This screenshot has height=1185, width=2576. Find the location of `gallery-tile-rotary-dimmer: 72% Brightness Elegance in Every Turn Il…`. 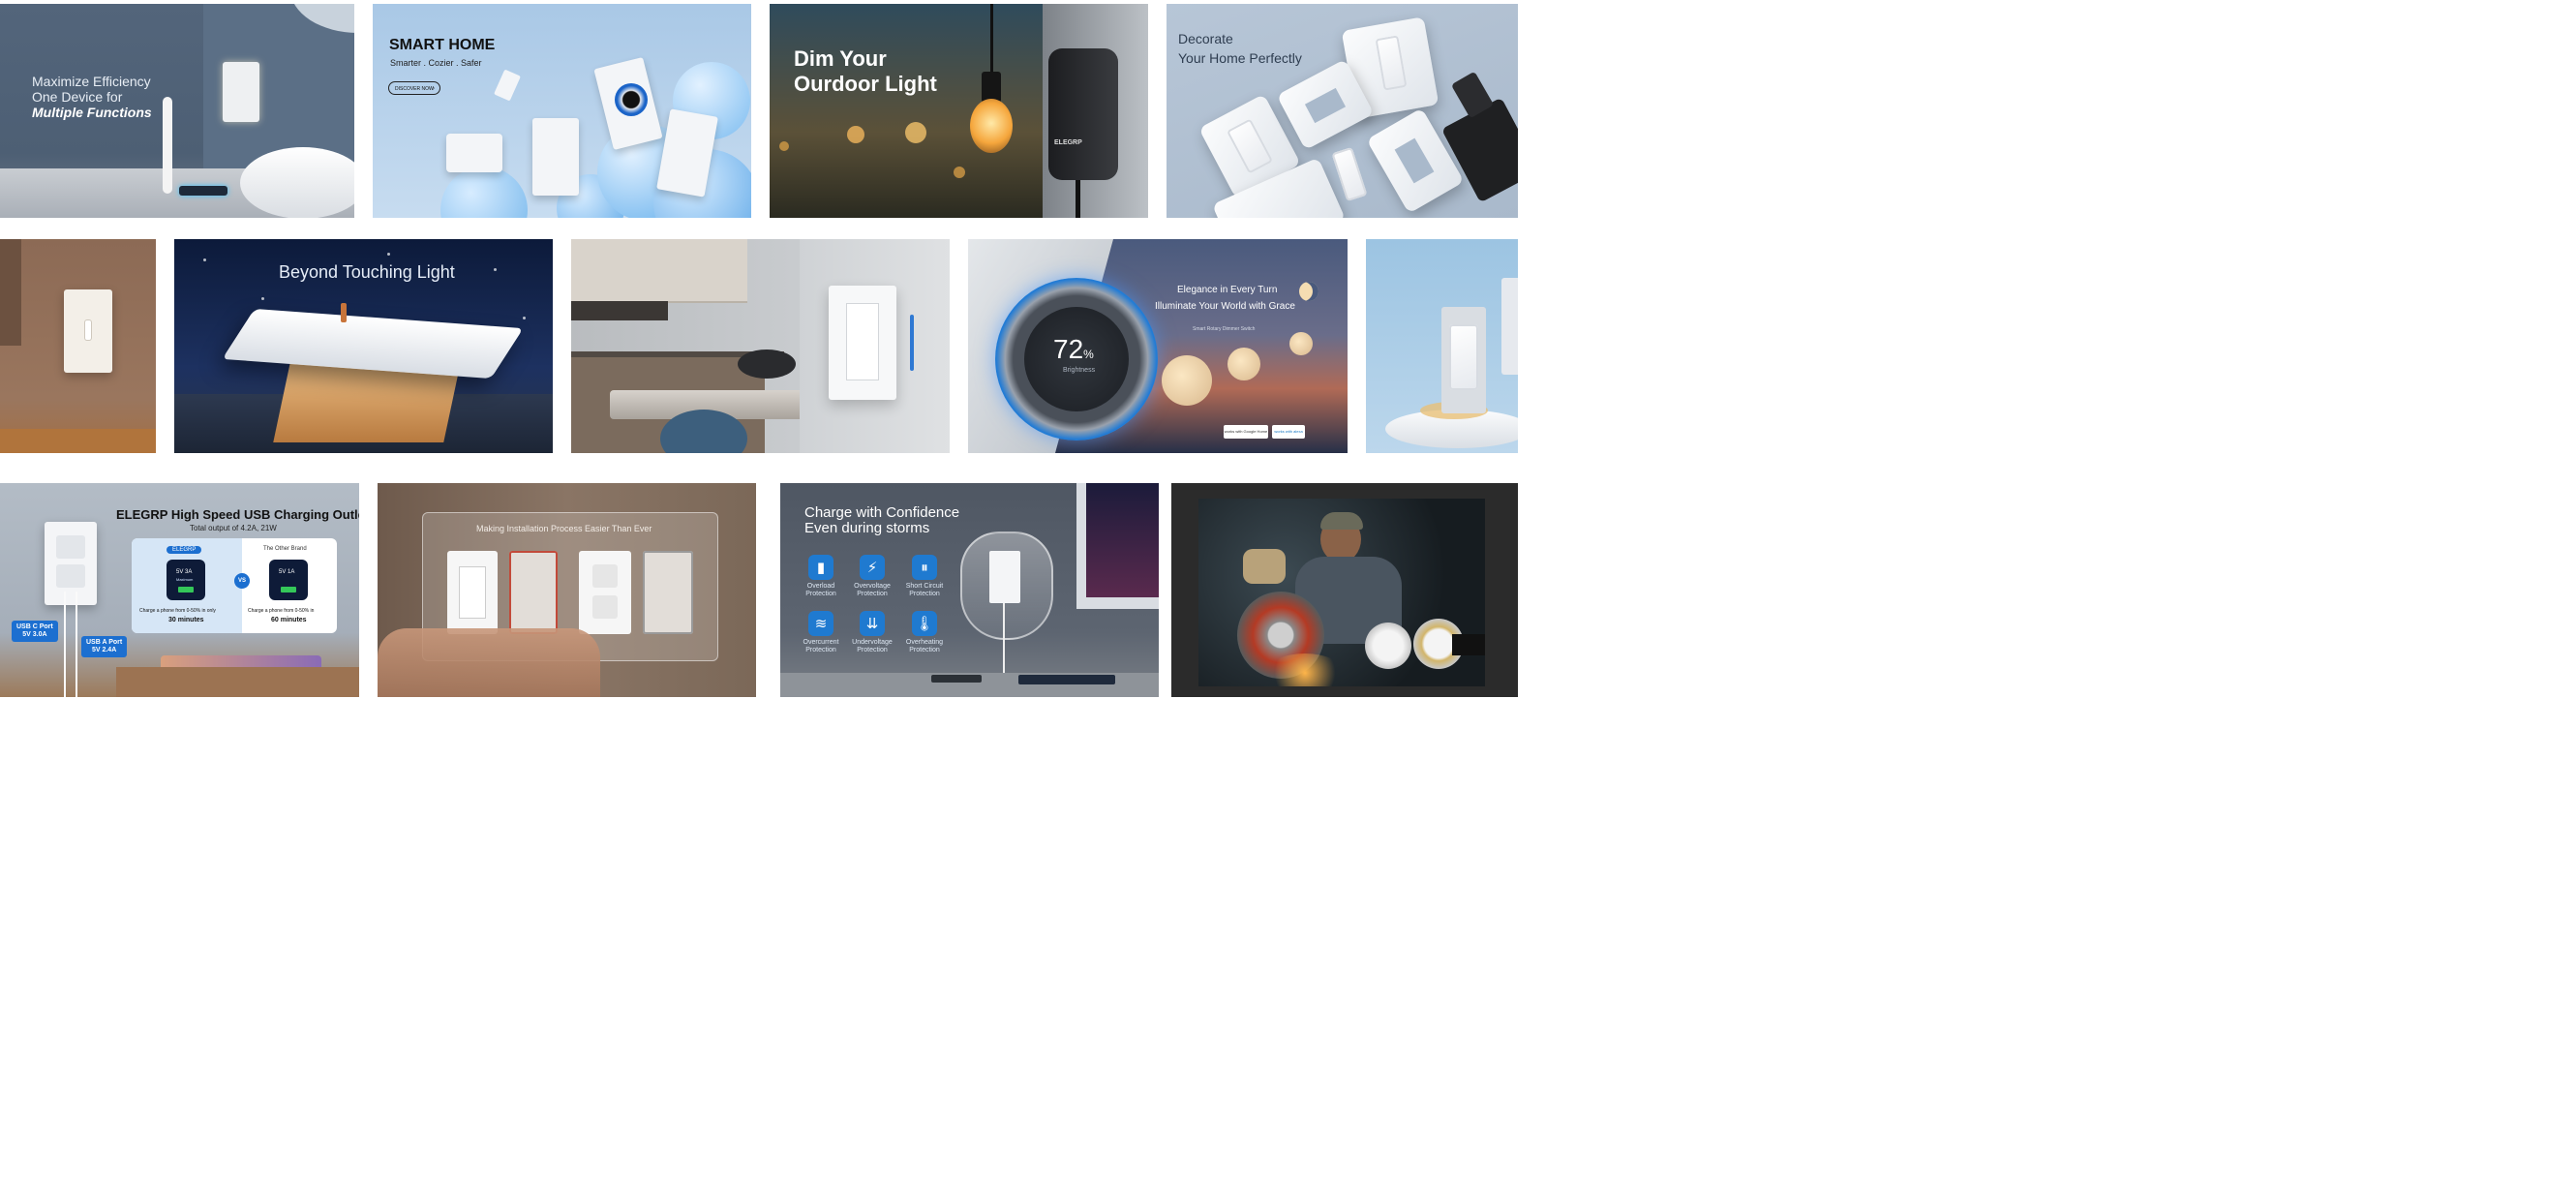

gallery-tile-rotary-dimmer: 72% Brightness Elegance in Every Turn Il… is located at coordinates (1158, 346).